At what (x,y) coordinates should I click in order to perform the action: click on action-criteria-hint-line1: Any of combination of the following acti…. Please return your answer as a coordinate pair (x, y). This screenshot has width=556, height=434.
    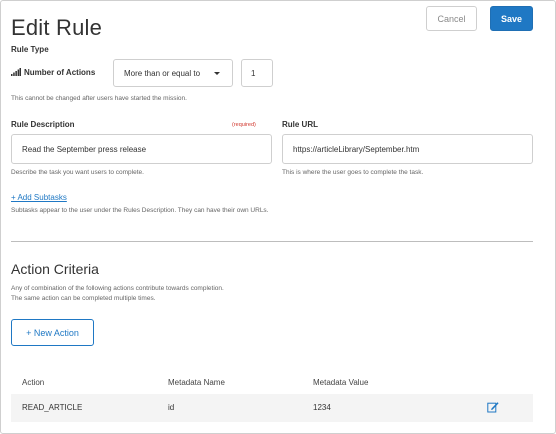
    Looking at the image, I should click on (117, 288).